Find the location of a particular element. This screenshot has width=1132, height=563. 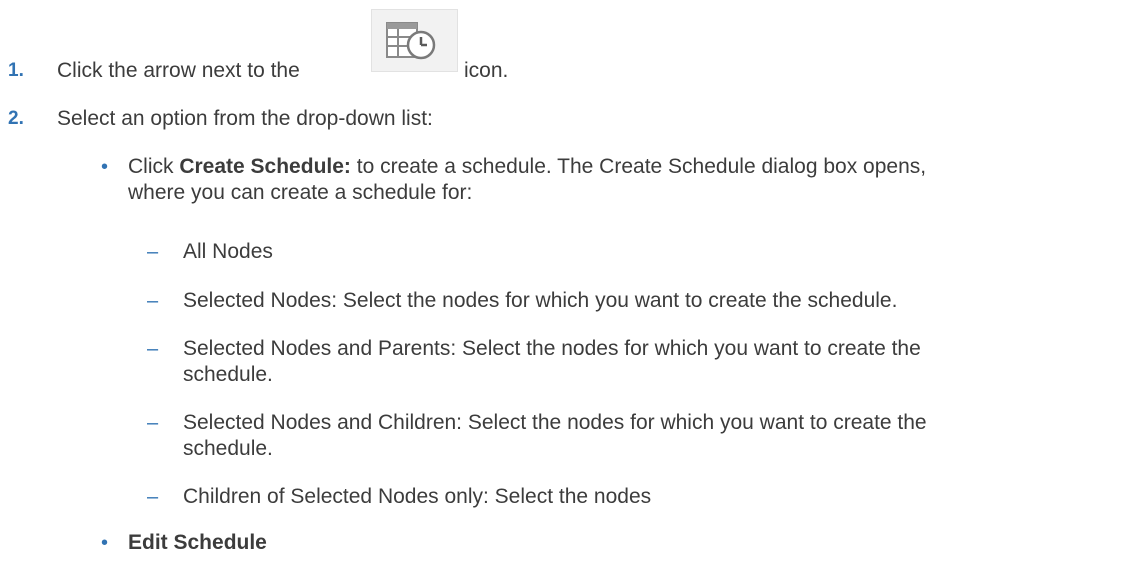

sub-item-parents-line2: schedule. is located at coordinates (228, 374).